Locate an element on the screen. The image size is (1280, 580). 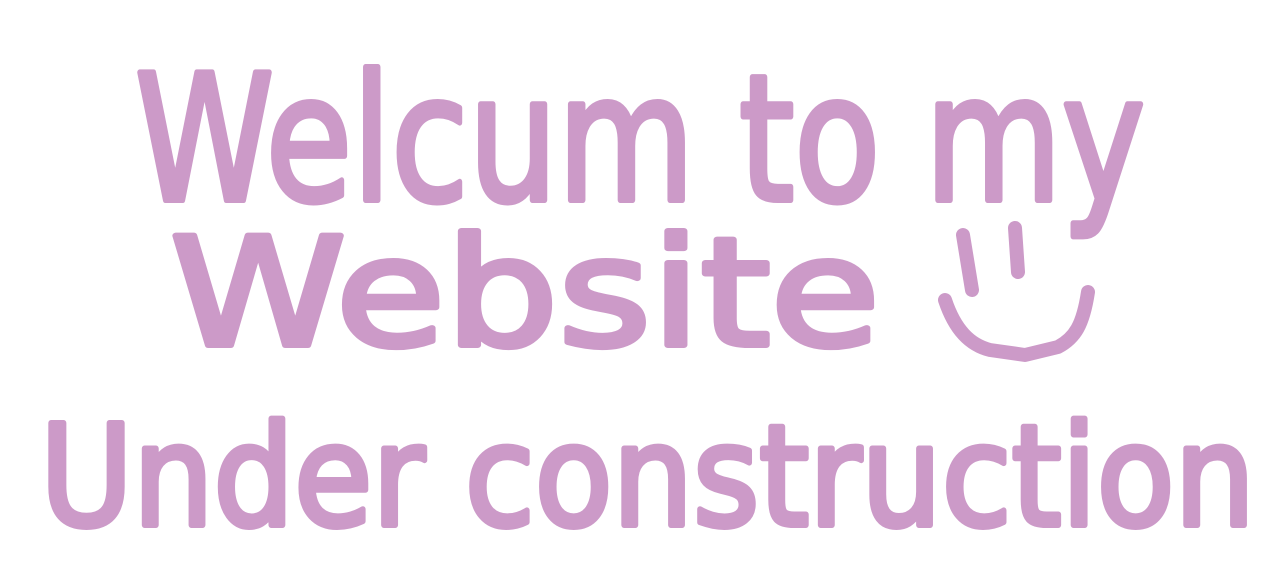
smiley-face-icon is located at coordinates (1016, 291).